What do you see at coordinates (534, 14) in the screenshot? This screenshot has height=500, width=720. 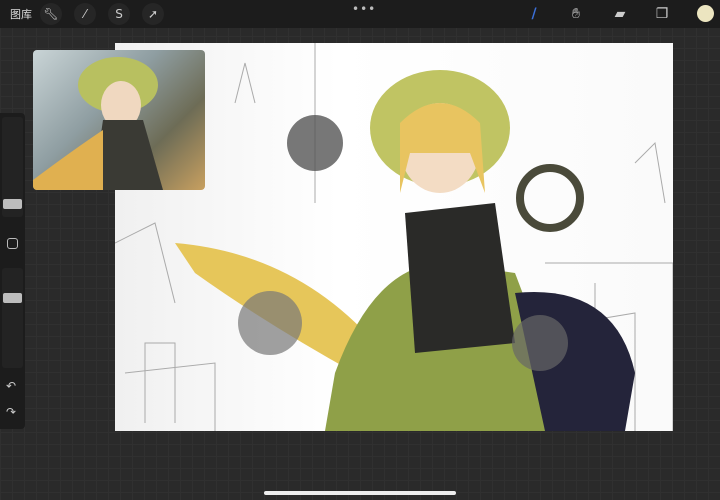 I see `brush-icon: /` at bounding box center [534, 14].